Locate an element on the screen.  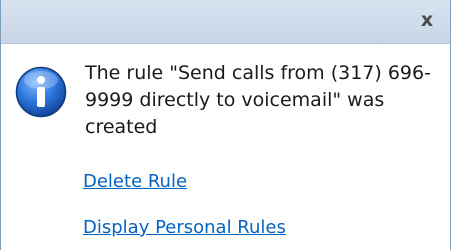
info-icon is located at coordinates (41, 92).